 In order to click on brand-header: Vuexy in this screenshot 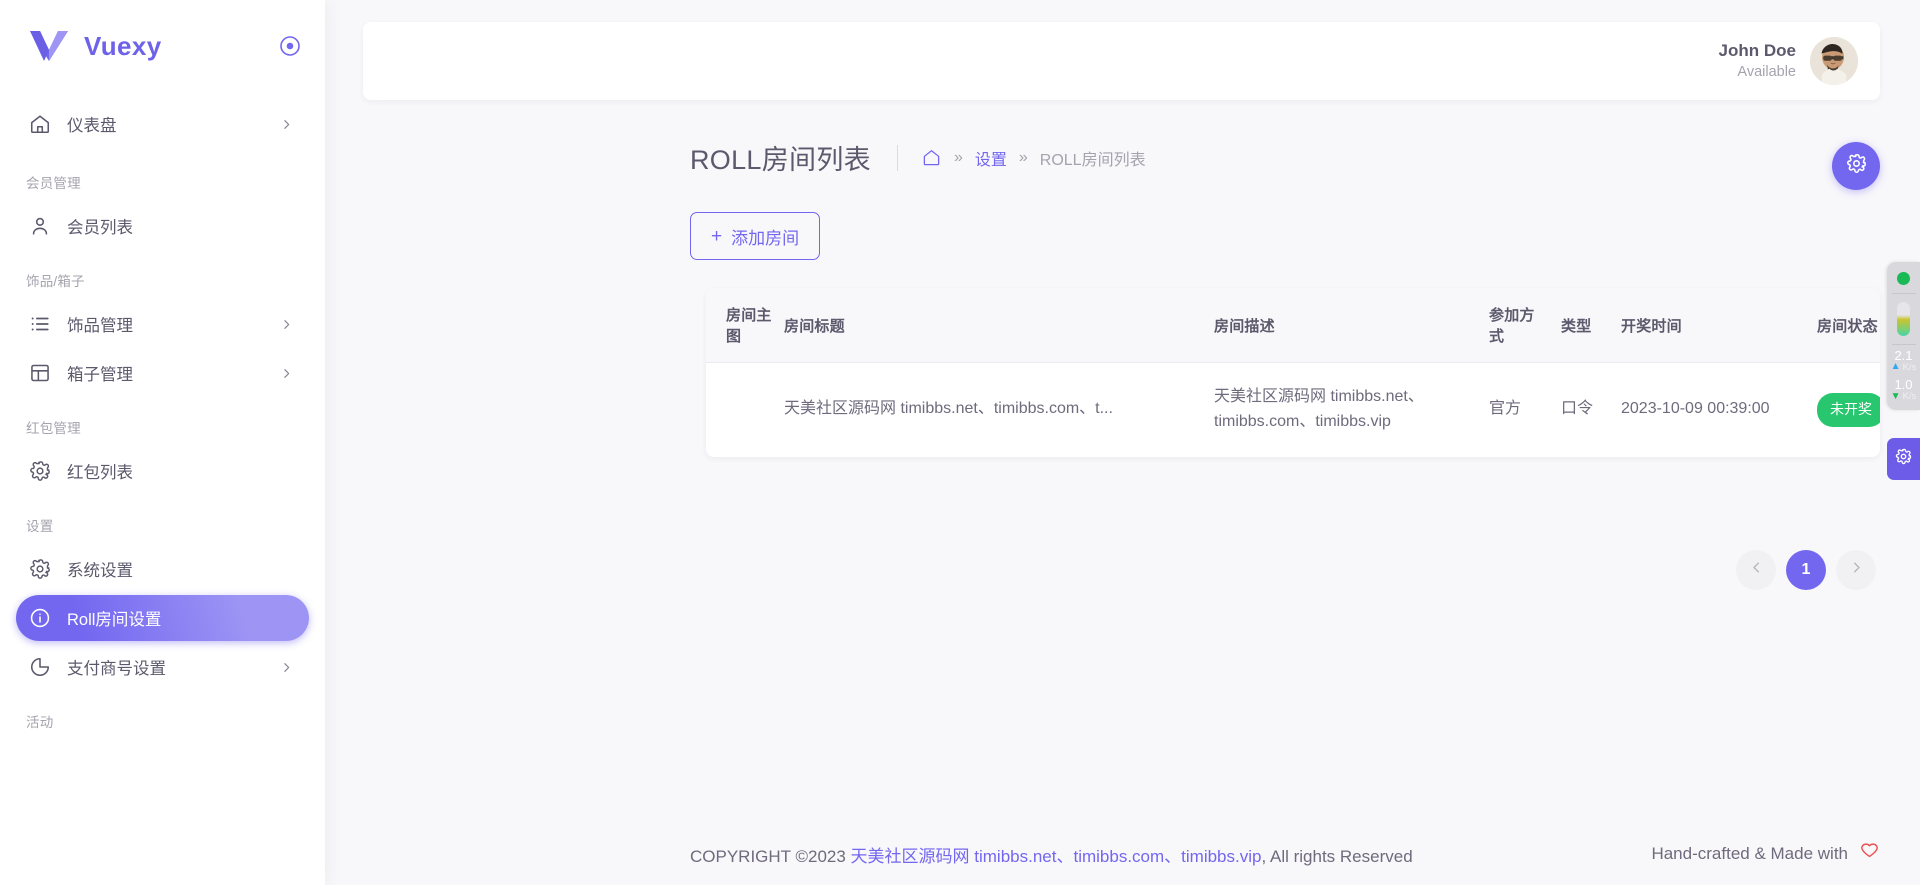, I will do `click(162, 46)`.